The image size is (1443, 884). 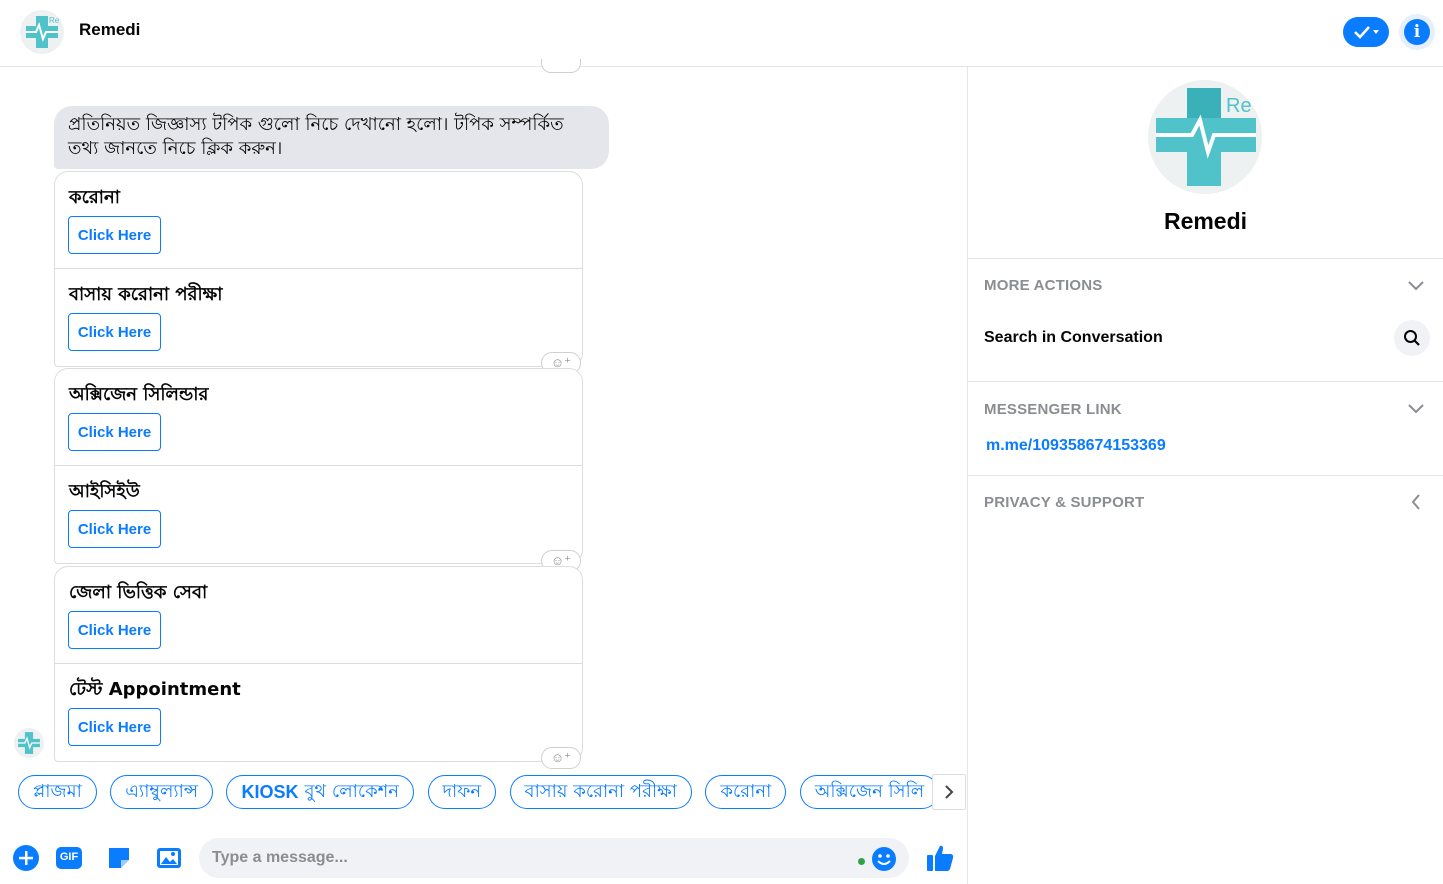 I want to click on privacy-support-title: PRIVACY & SUPPORT, so click(x=1064, y=502).